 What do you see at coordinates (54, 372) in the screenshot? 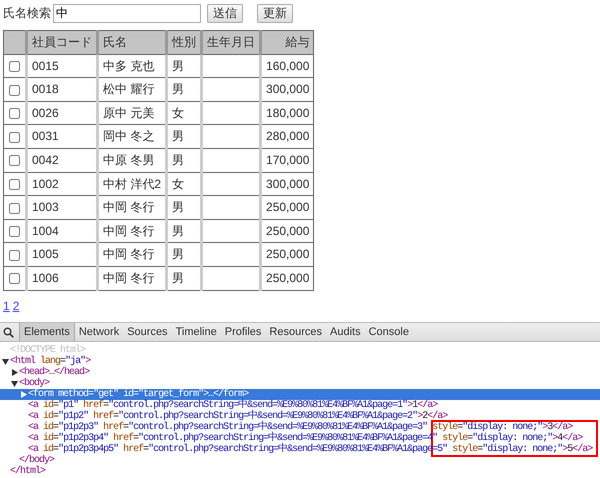
I see `code-line: <head>…</head>` at bounding box center [54, 372].